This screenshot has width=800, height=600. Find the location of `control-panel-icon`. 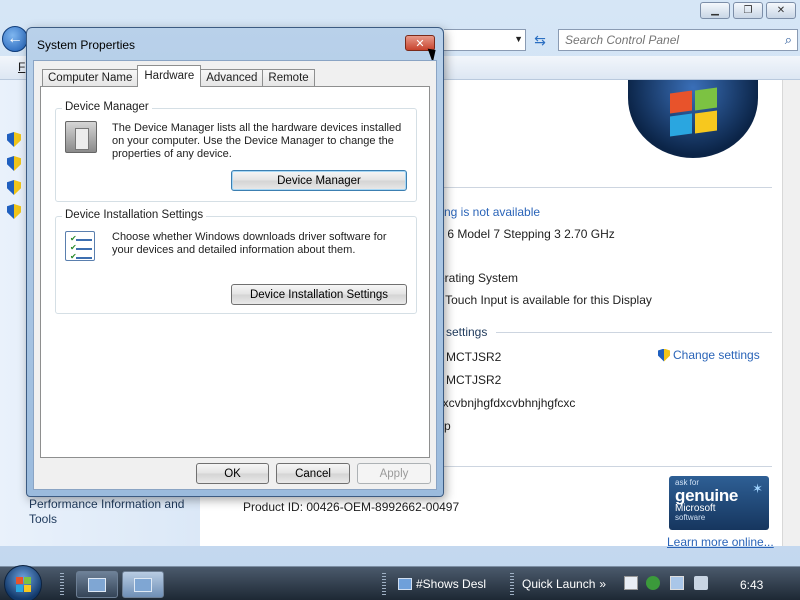

control-panel-icon is located at coordinates (97, 584).